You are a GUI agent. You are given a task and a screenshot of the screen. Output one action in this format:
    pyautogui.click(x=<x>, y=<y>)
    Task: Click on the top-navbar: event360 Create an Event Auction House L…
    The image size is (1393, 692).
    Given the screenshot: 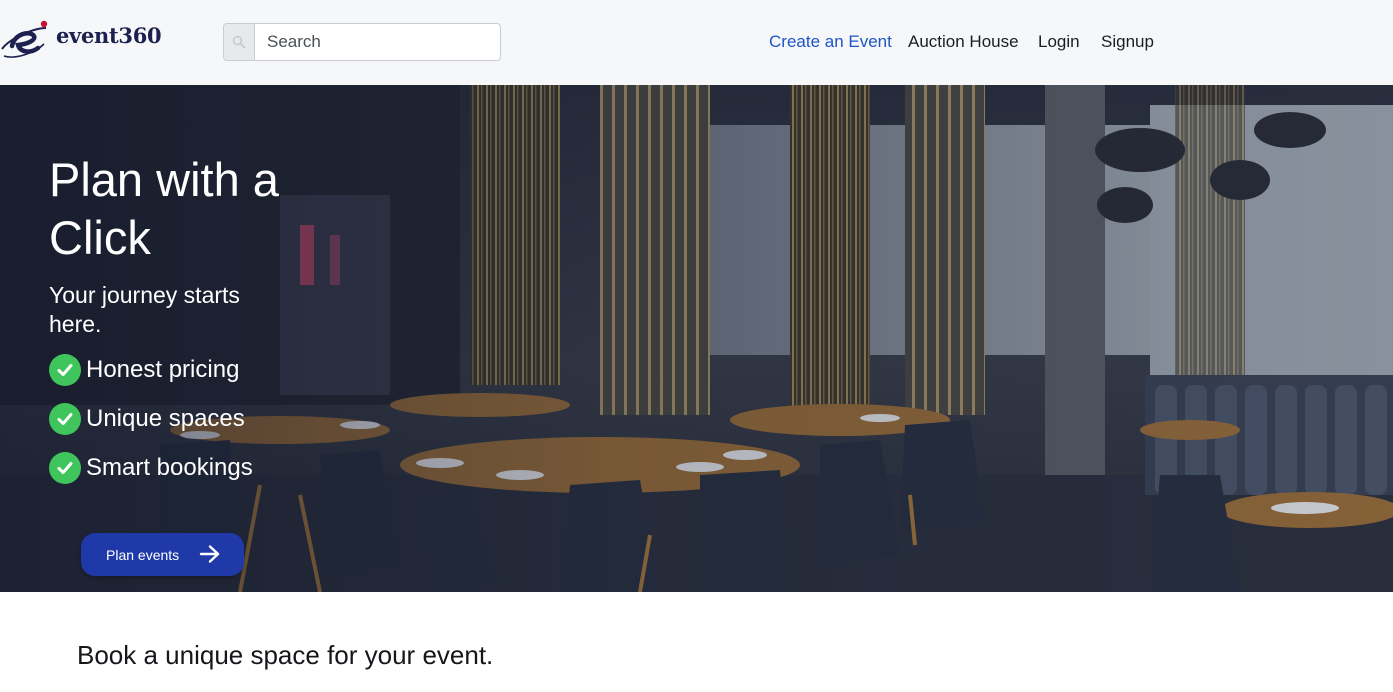 What is the action you would take?
    pyautogui.click(x=696, y=42)
    